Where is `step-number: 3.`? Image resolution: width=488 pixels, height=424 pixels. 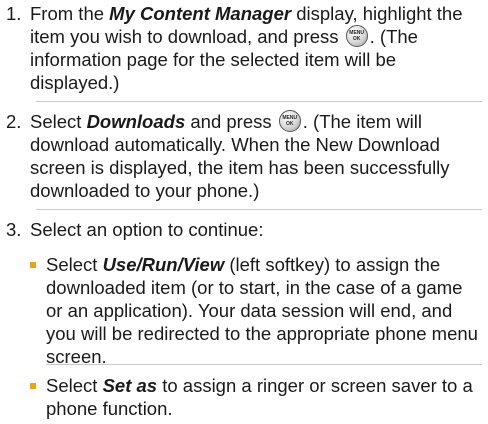 step-number: 3. is located at coordinates (14, 229).